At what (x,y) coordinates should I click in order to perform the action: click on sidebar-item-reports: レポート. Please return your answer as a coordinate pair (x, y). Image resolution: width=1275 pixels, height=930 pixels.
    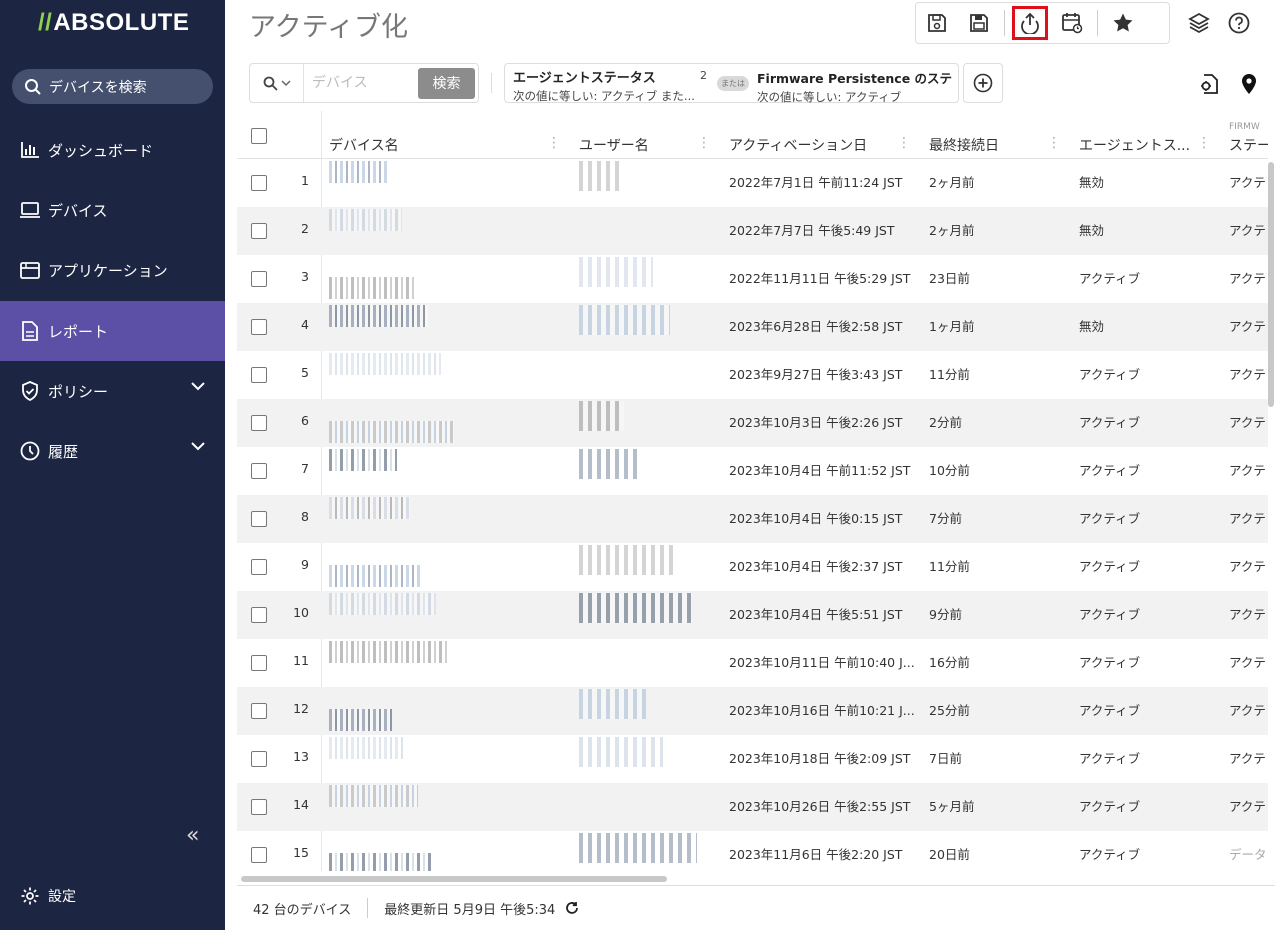
    Looking at the image, I should click on (112, 331).